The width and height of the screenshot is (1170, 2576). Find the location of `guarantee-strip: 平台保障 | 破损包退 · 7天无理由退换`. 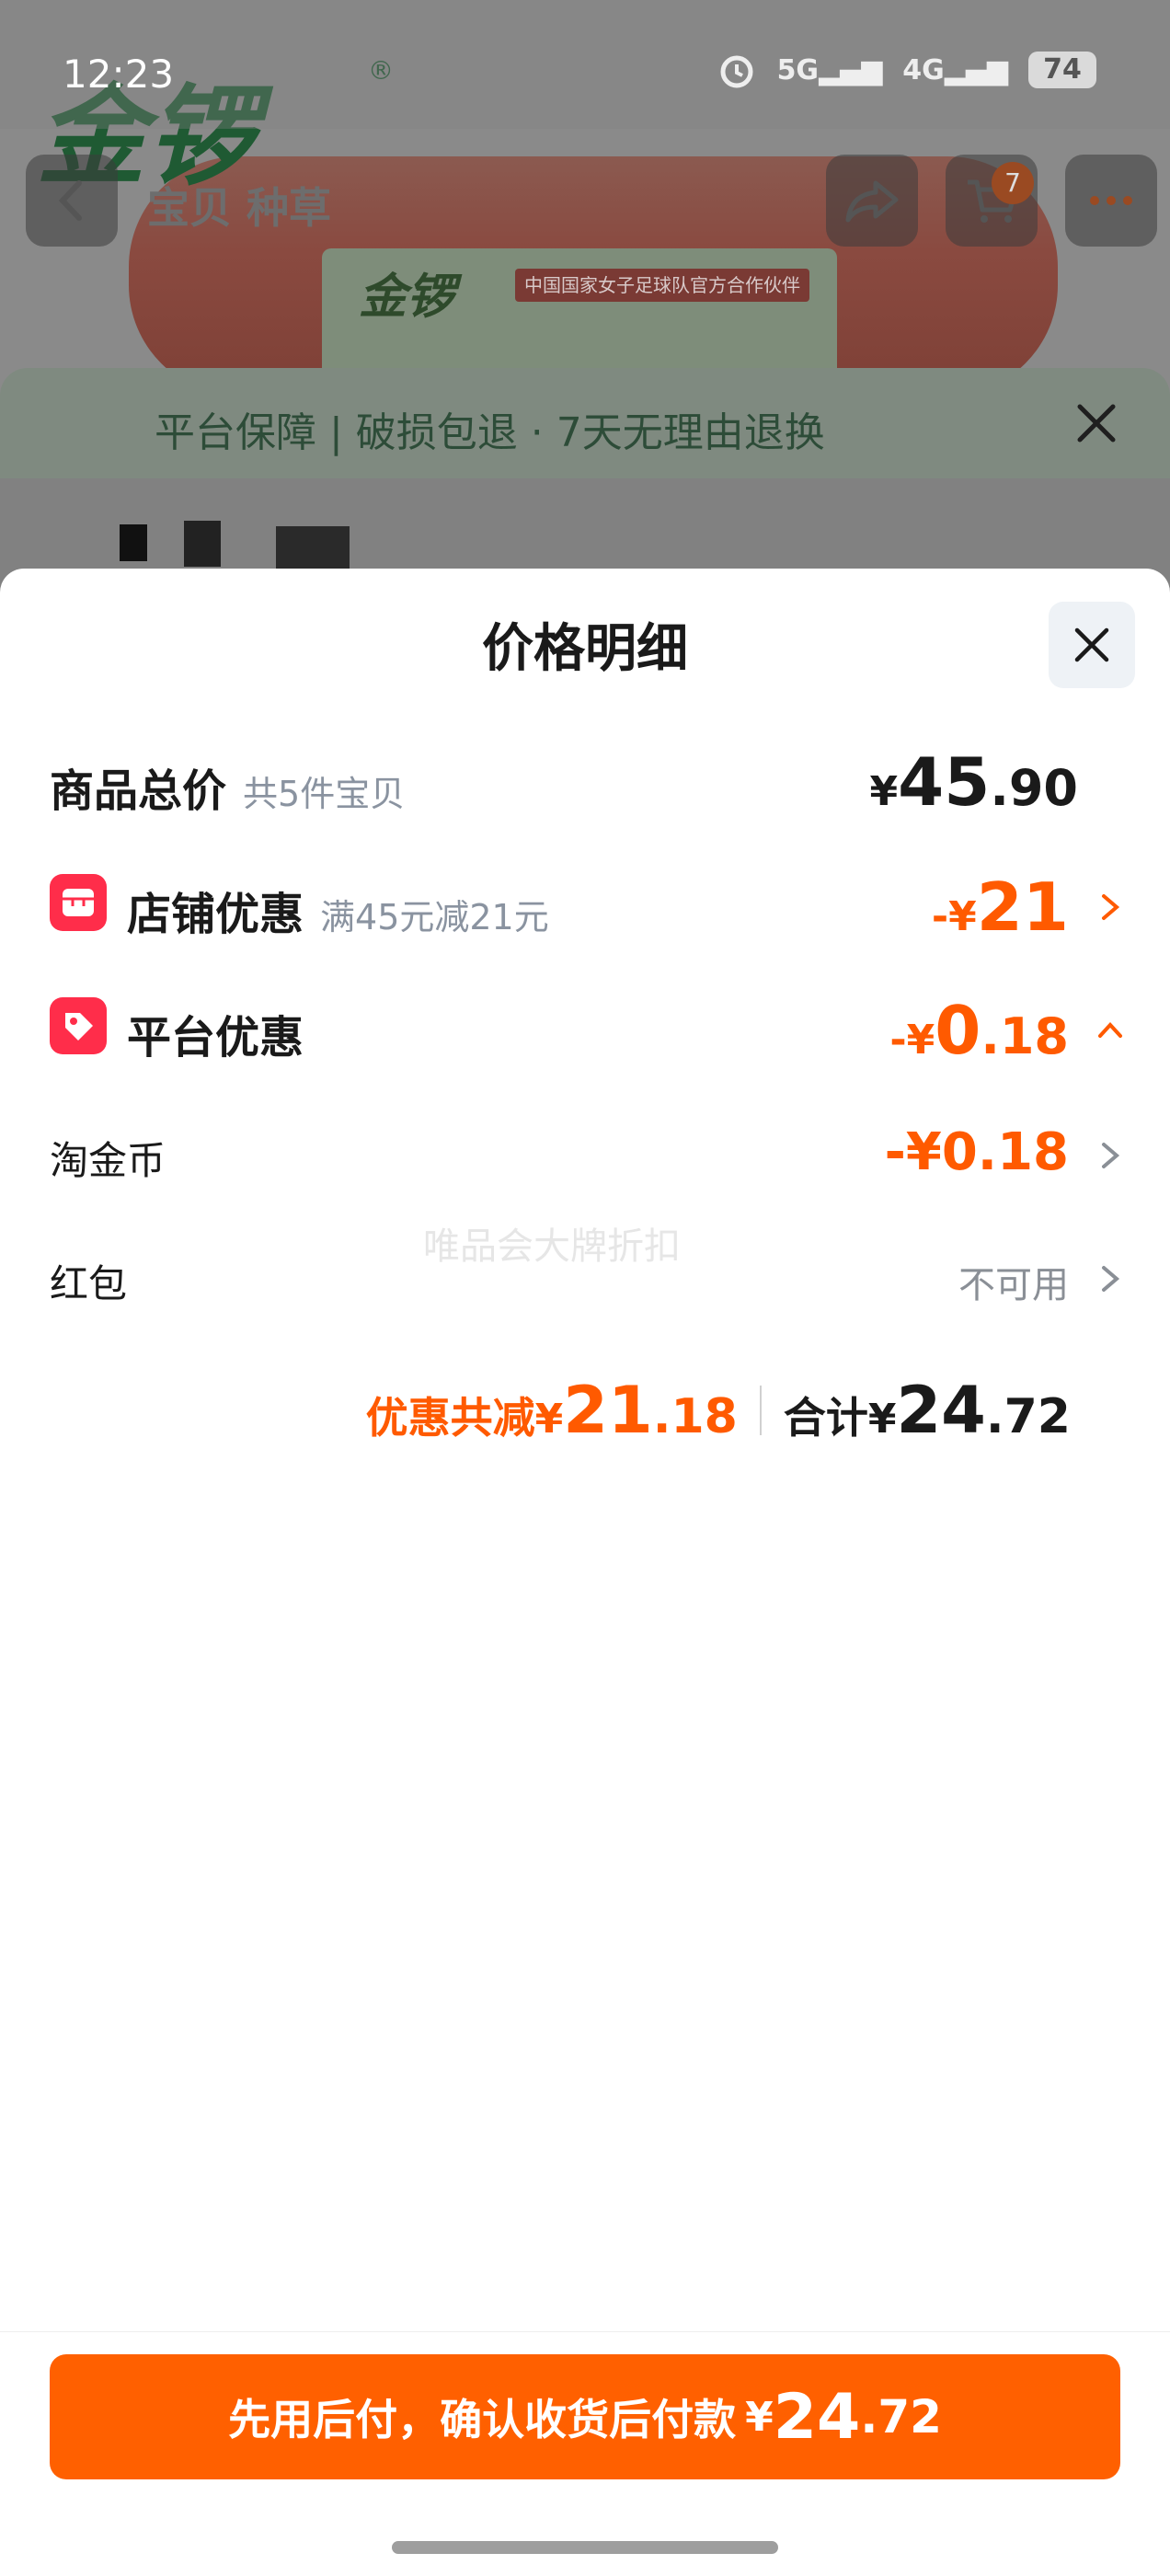

guarantee-strip: 平台保障 | 破损包退 · 7天无理由退换 is located at coordinates (585, 423).